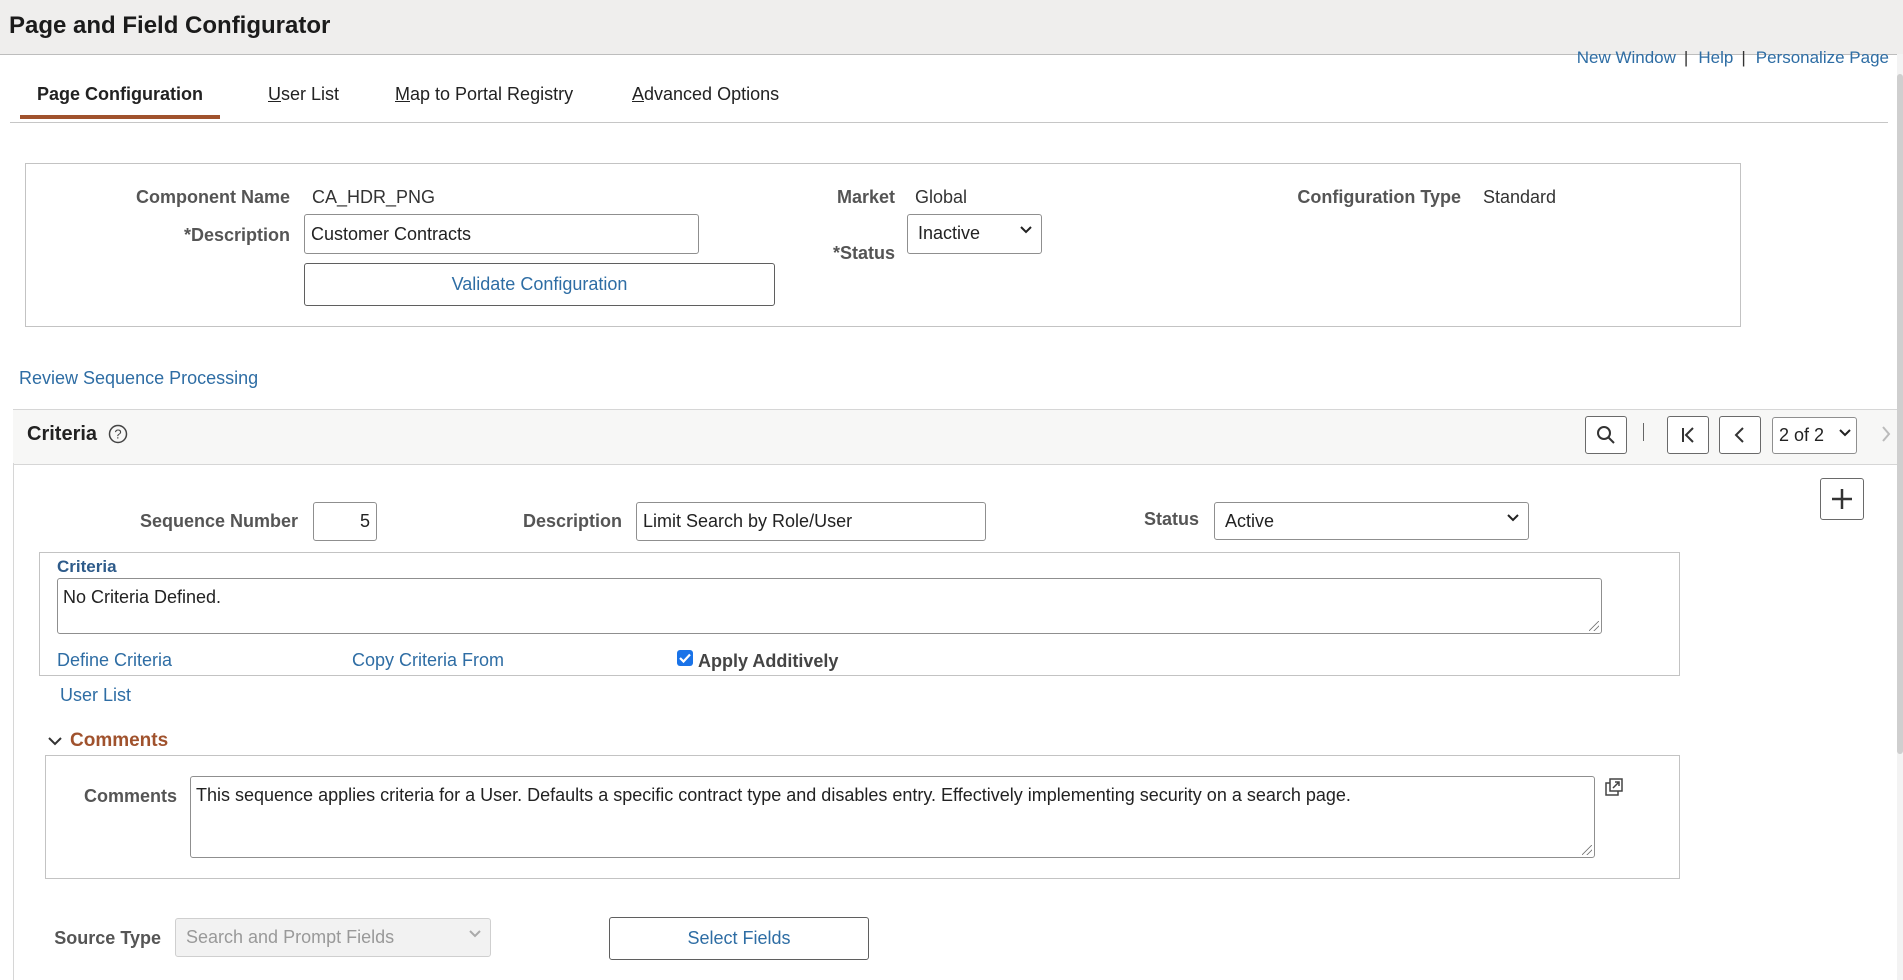 This screenshot has width=1903, height=980. Describe the element at coordinates (1171, 519) in the screenshot. I see `criteria-status-label: Status` at that location.